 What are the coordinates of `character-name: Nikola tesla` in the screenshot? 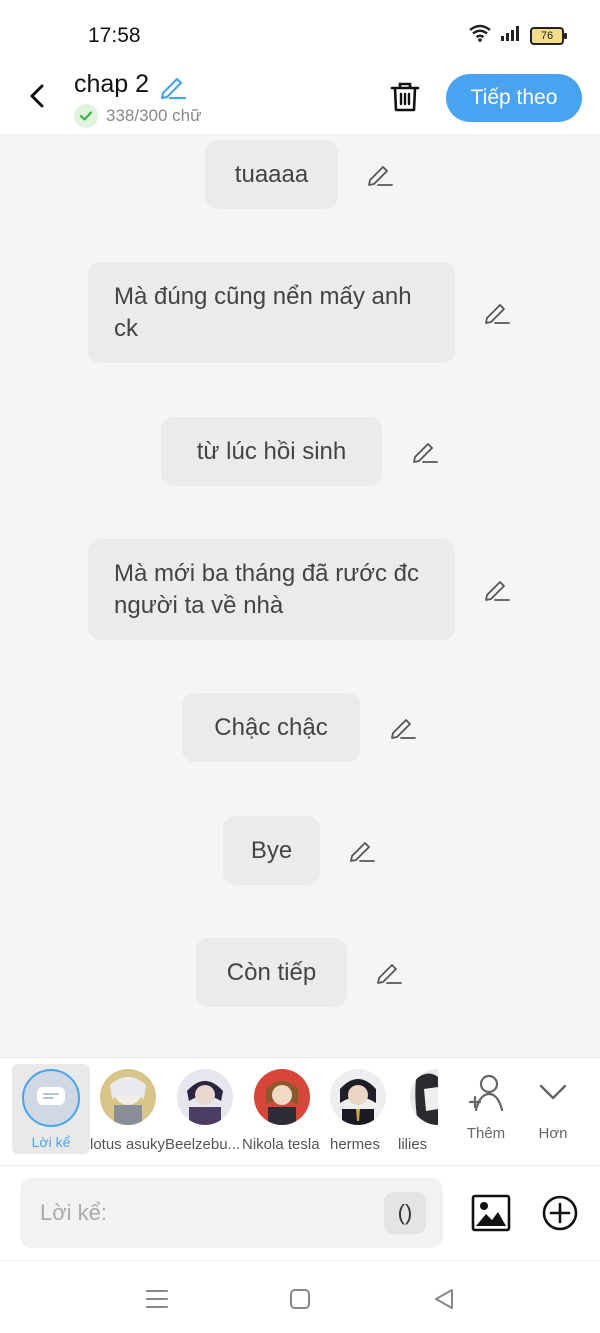 It's located at (281, 1144).